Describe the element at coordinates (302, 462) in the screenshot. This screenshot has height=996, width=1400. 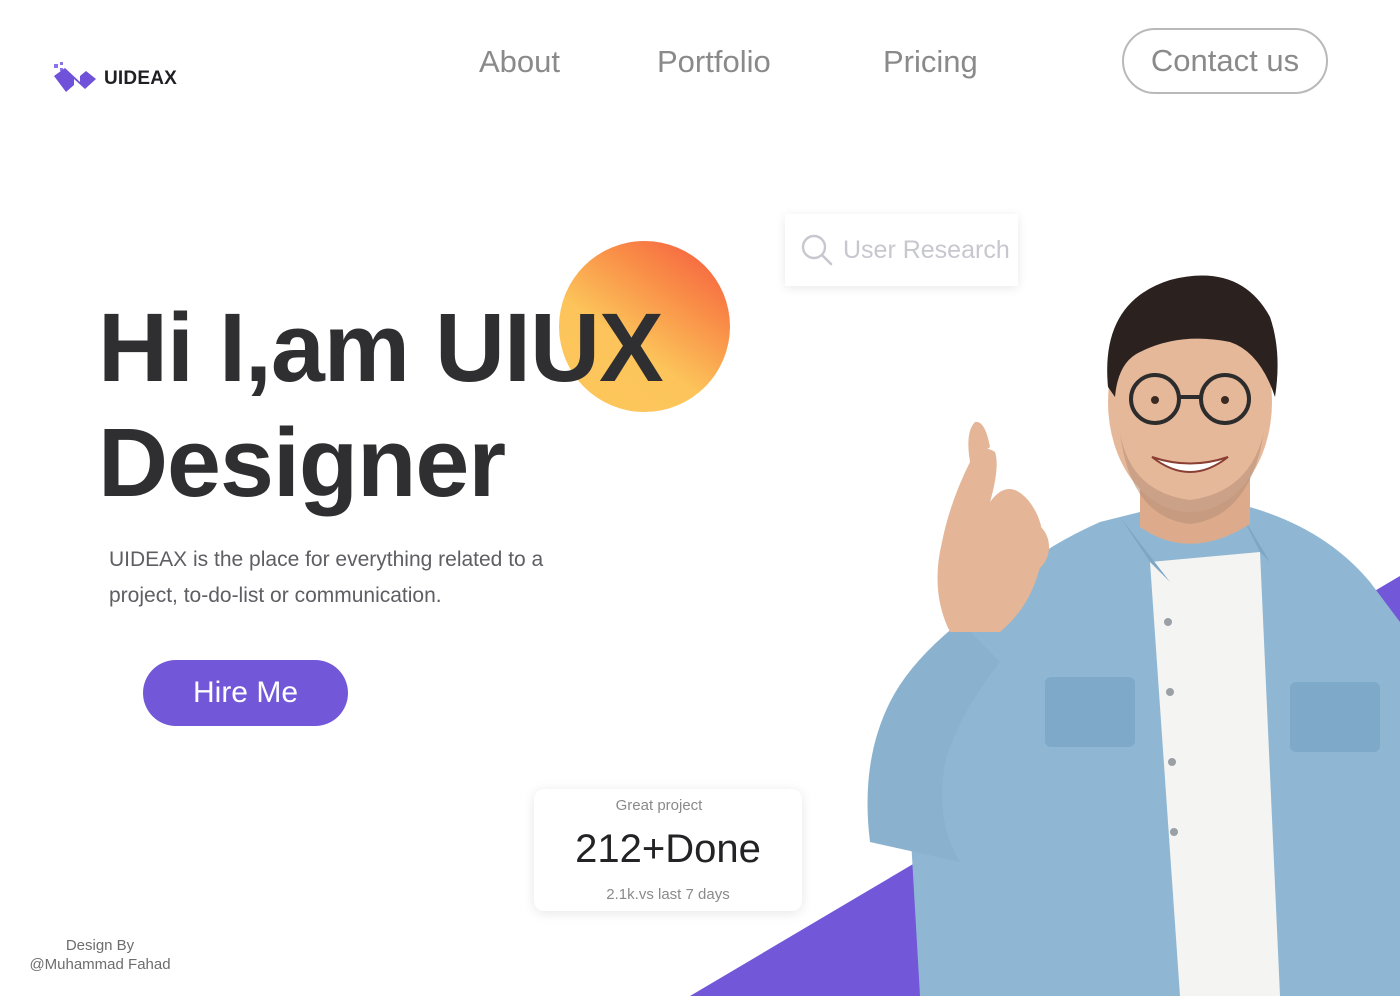
I see `hero-title-line-2: Designer` at that location.